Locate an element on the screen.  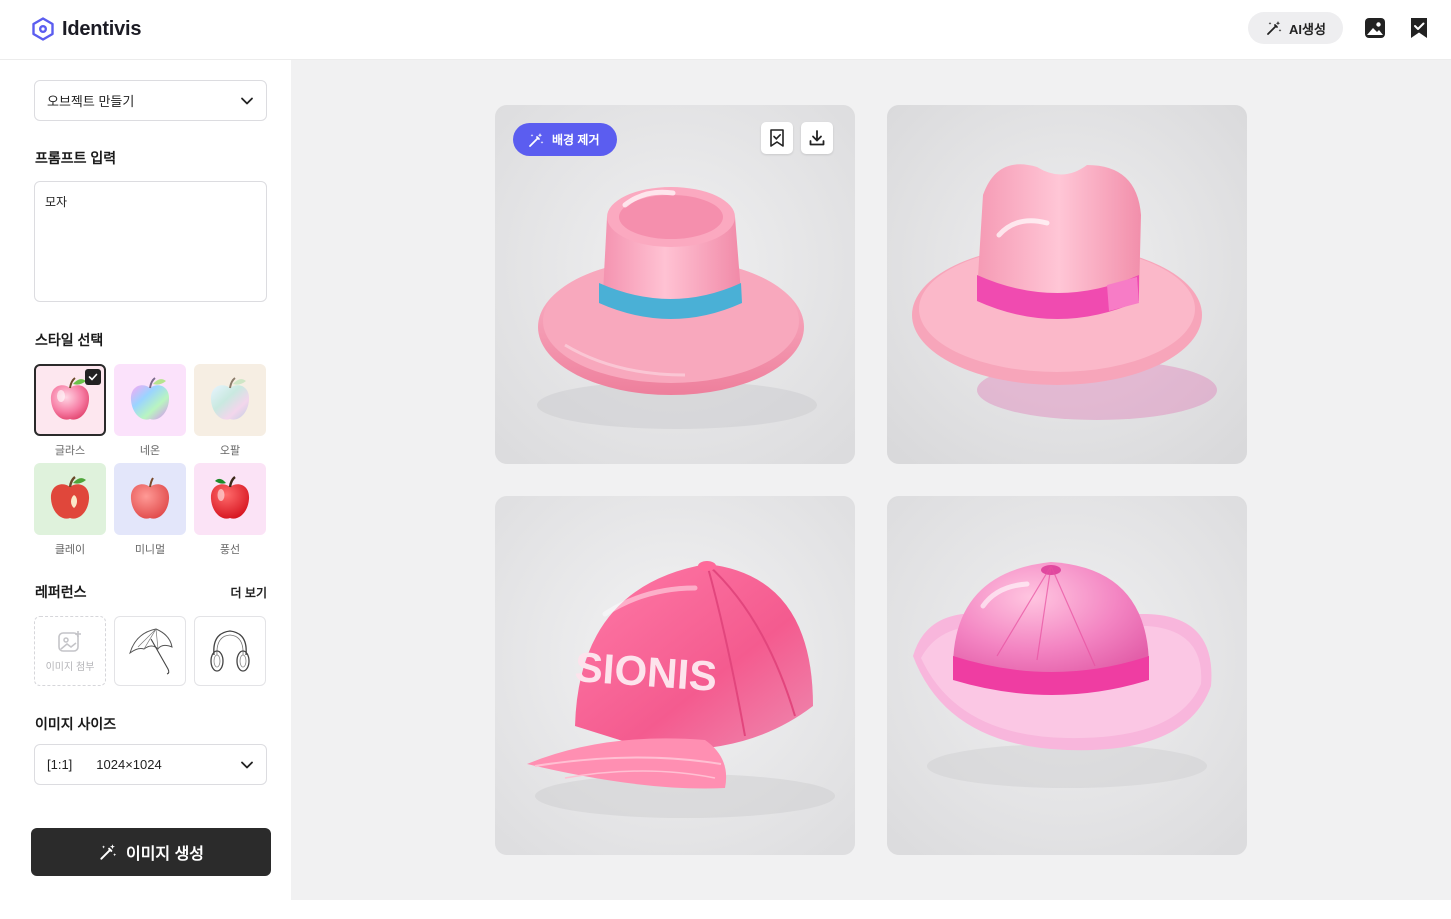
style-option-clay: 클레이 is located at coordinates (70, 510).